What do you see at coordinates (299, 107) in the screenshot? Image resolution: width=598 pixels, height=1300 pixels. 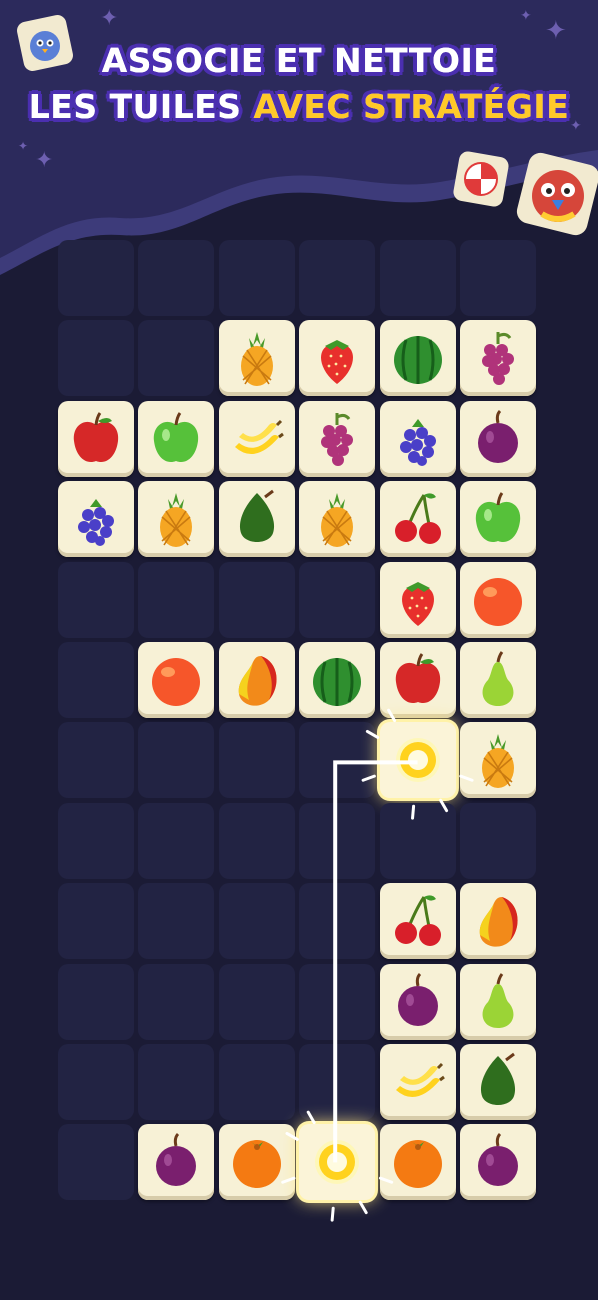 I see `headline-line-2: LES TUILES AVEC STRATÉGIE` at bounding box center [299, 107].